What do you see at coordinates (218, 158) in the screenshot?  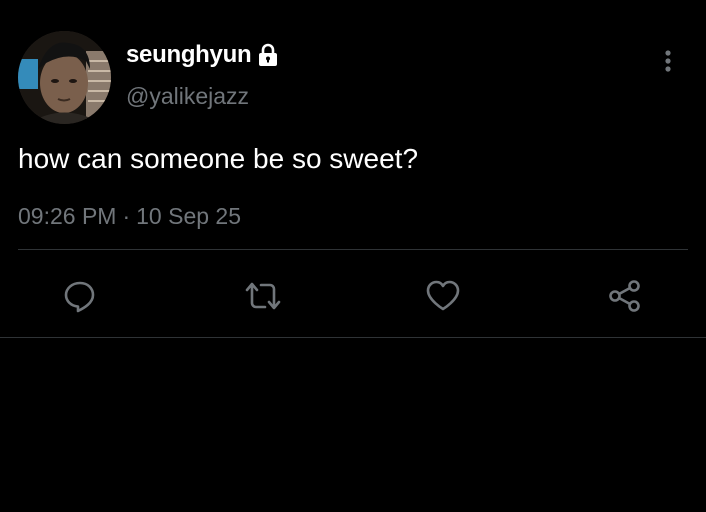 I see `tweet-text: how can someone be so sweet?` at bounding box center [218, 158].